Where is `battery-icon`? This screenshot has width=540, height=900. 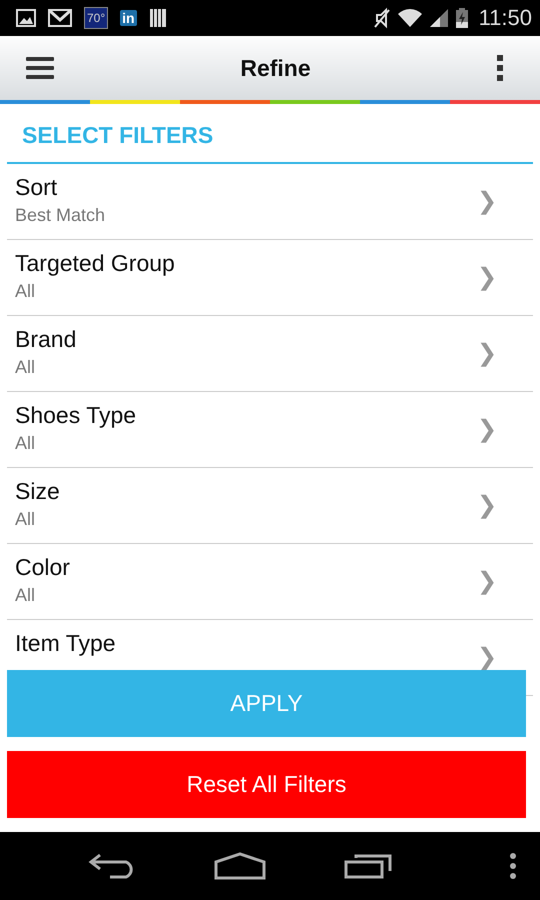
battery-icon is located at coordinates (461, 18).